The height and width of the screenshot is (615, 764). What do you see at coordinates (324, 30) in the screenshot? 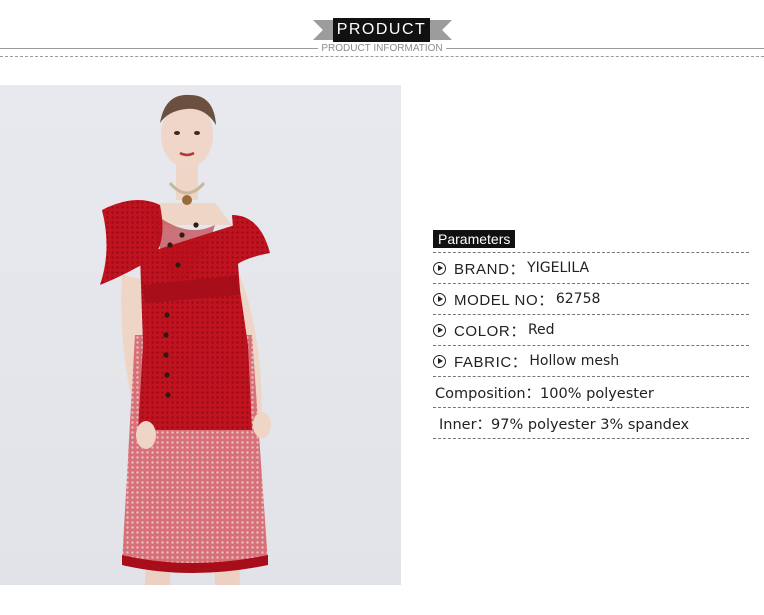
I see `ribbon-left-icon` at bounding box center [324, 30].